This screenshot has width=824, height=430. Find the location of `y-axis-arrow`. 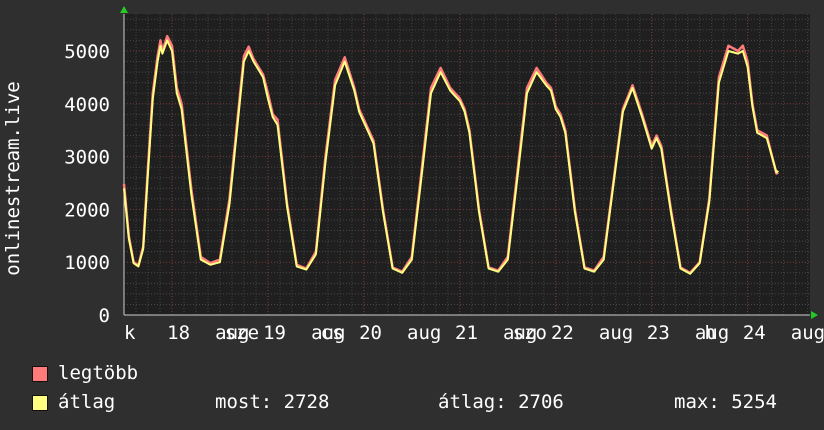

y-axis-arrow is located at coordinates (124, 9).